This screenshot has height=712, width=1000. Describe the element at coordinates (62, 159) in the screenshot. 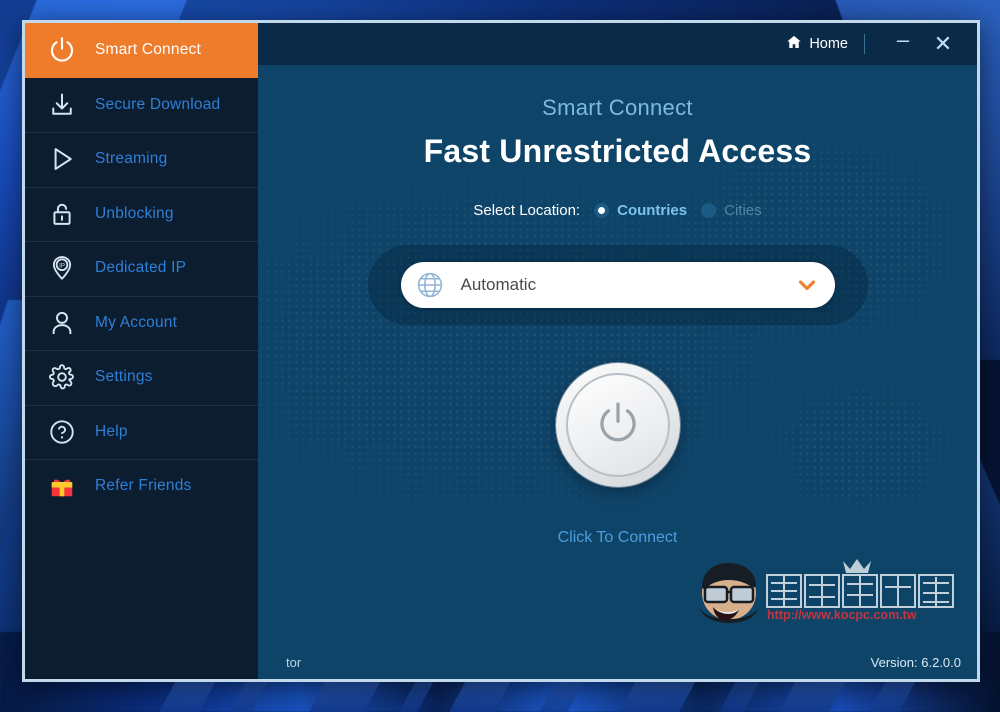

I see `play-icon` at that location.